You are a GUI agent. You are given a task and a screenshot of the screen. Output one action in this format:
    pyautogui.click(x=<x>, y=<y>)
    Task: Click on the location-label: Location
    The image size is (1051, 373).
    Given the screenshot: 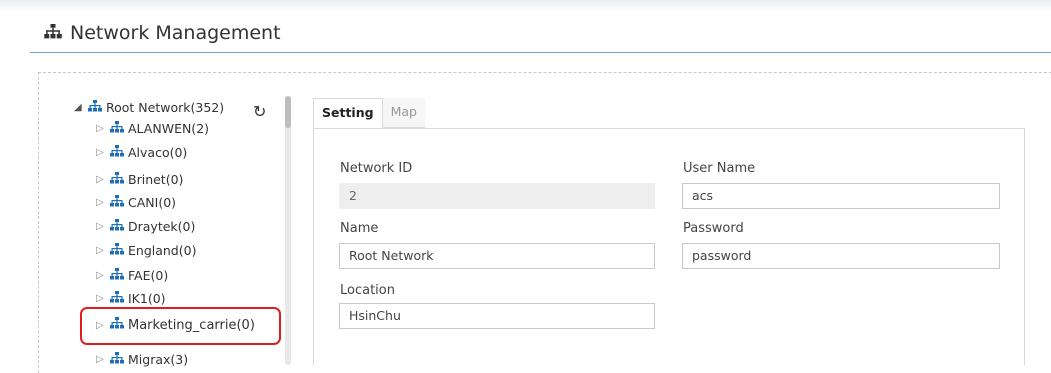 What is the action you would take?
    pyautogui.click(x=367, y=290)
    